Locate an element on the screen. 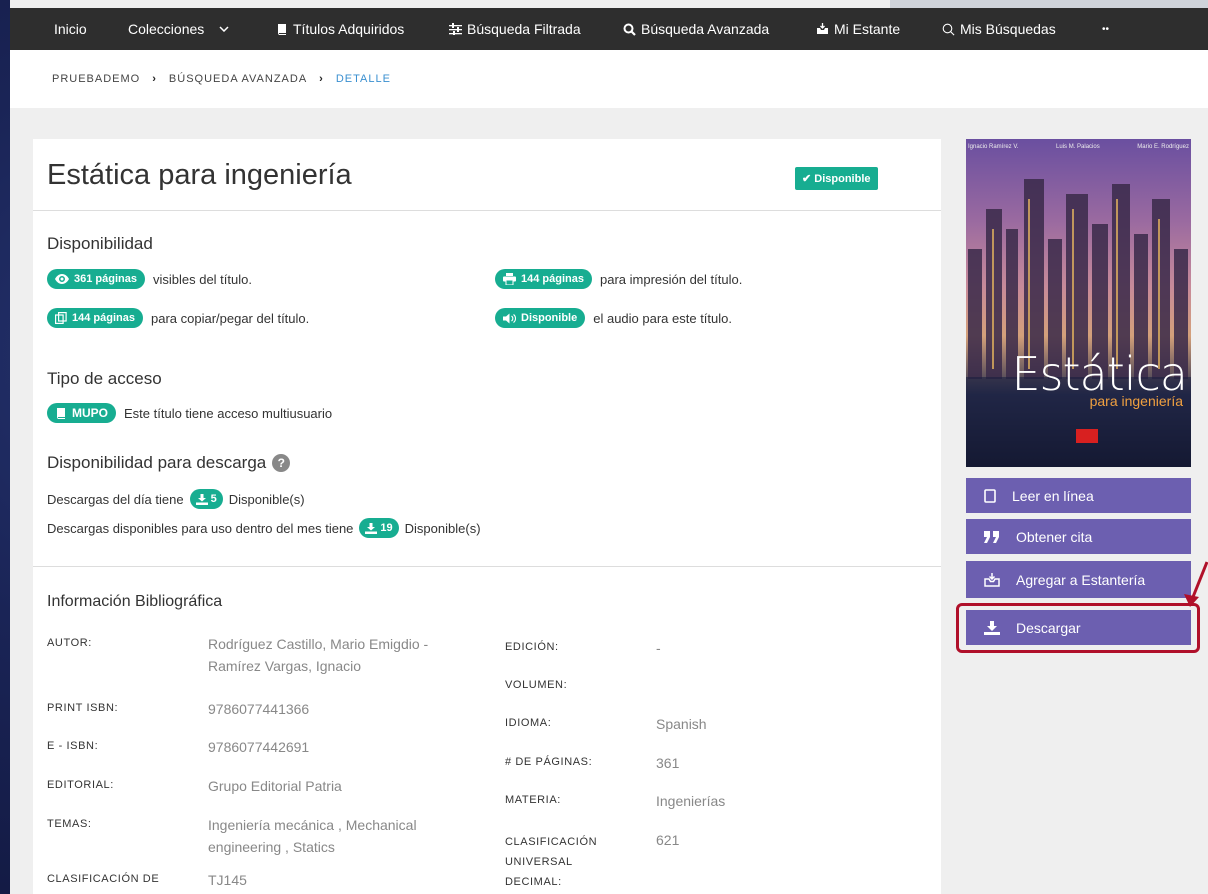  audio-row: Disponible el audio para este título. is located at coordinates (613, 318).